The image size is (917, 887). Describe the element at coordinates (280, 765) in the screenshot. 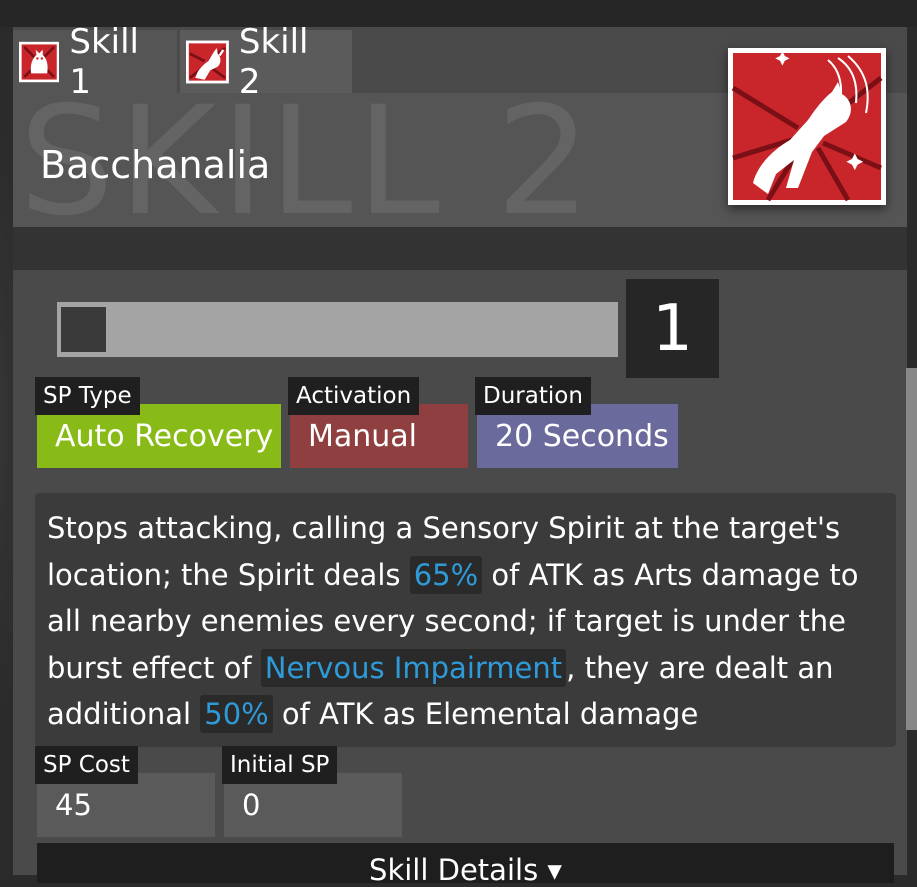

I see `initial-sp-label: Initial SP` at that location.